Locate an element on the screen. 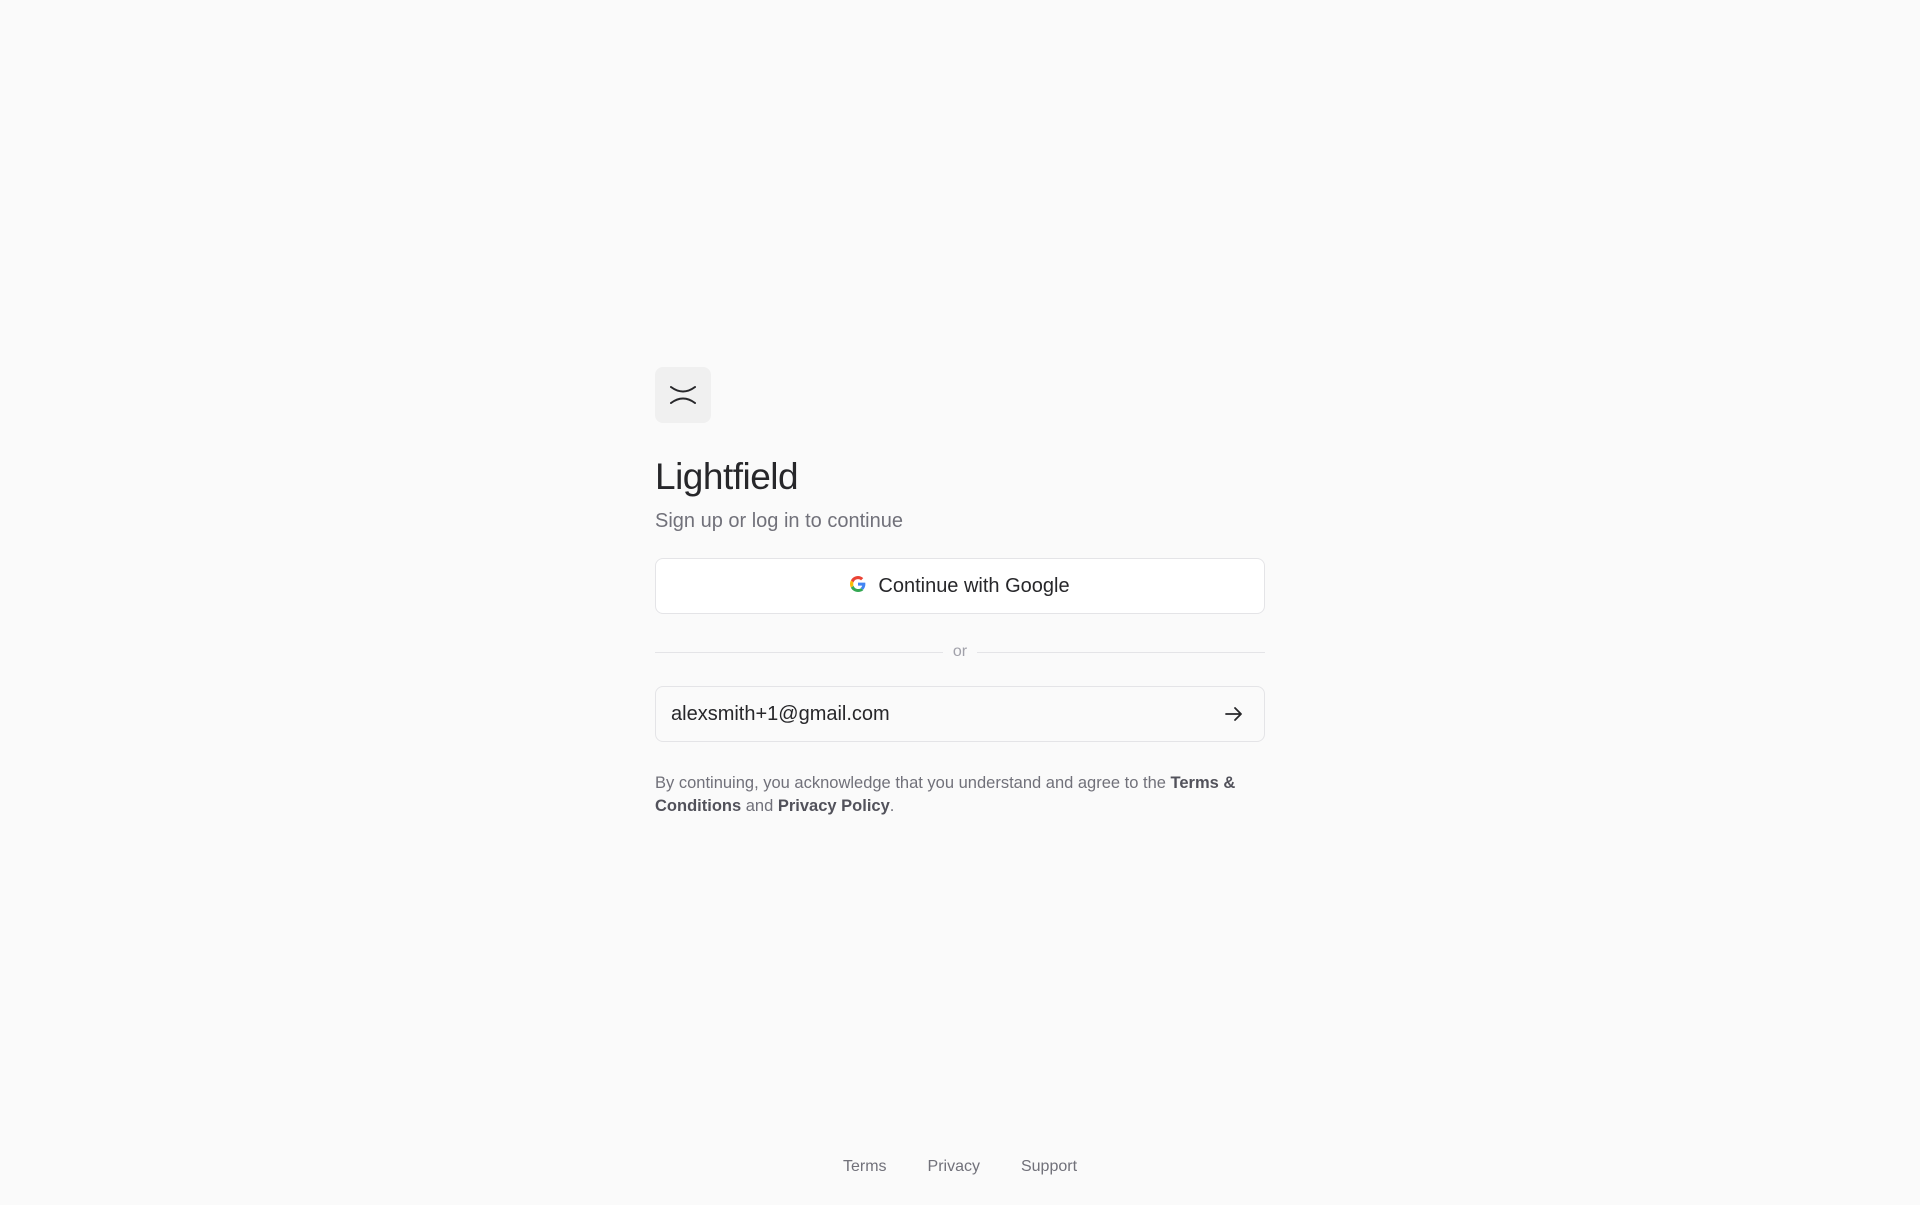 This screenshot has height=1205, width=1920. email-field is located at coordinates (960, 714).